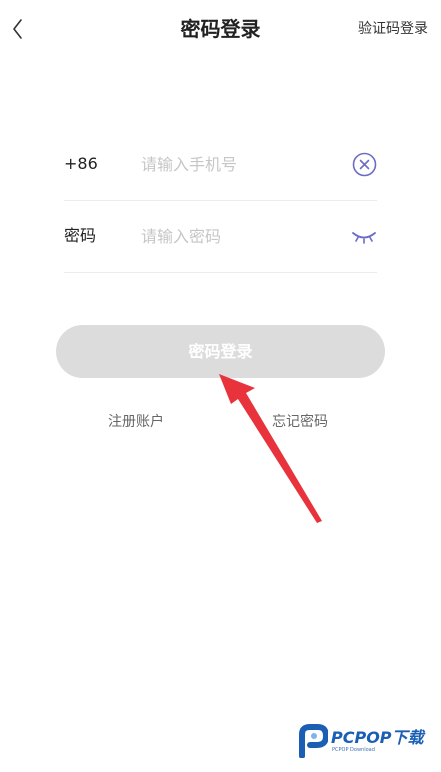 Image resolution: width=441 pixels, height=772 pixels. I want to click on password-input, so click(236, 236).